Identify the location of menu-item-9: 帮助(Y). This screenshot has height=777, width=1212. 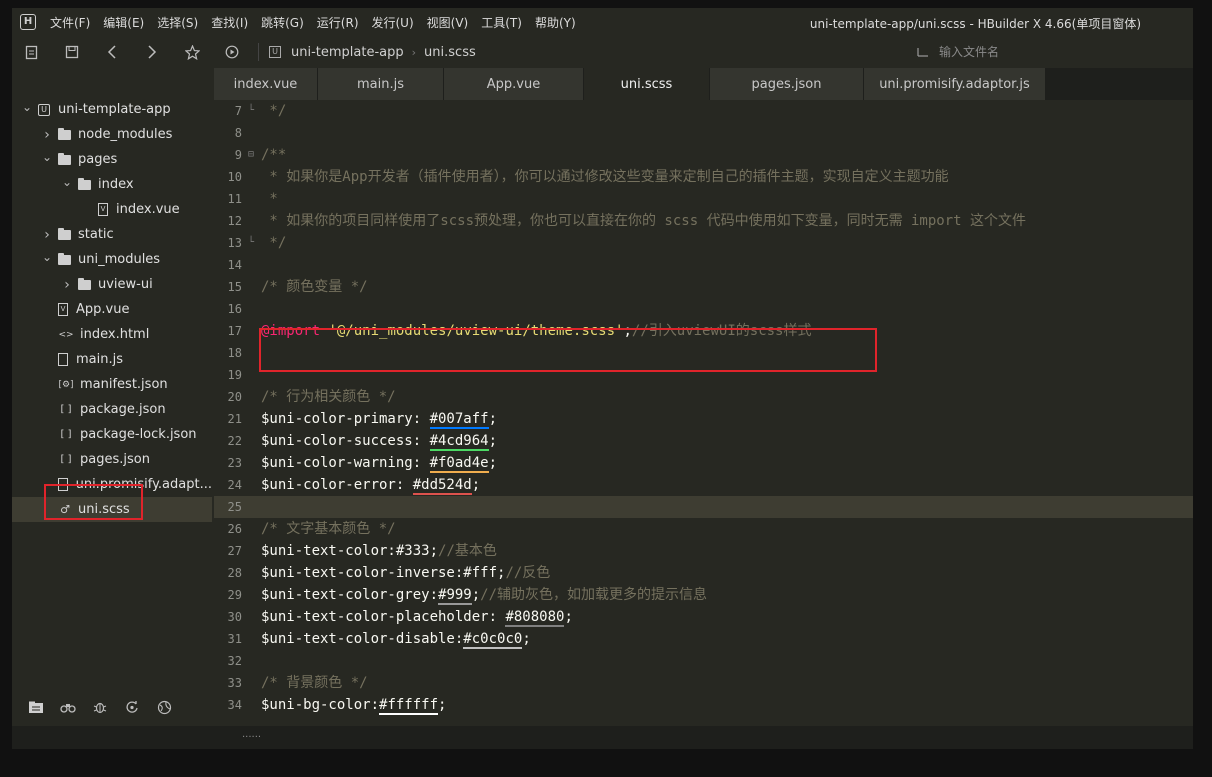
(555, 22).